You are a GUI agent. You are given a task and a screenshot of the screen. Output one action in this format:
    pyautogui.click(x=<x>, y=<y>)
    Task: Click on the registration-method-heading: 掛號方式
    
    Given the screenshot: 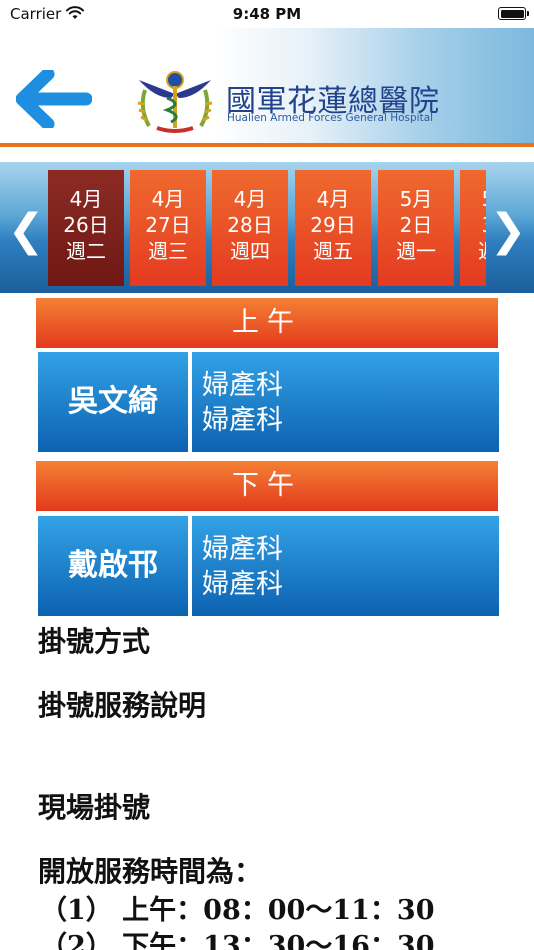 What is the action you would take?
    pyautogui.click(x=94, y=641)
    